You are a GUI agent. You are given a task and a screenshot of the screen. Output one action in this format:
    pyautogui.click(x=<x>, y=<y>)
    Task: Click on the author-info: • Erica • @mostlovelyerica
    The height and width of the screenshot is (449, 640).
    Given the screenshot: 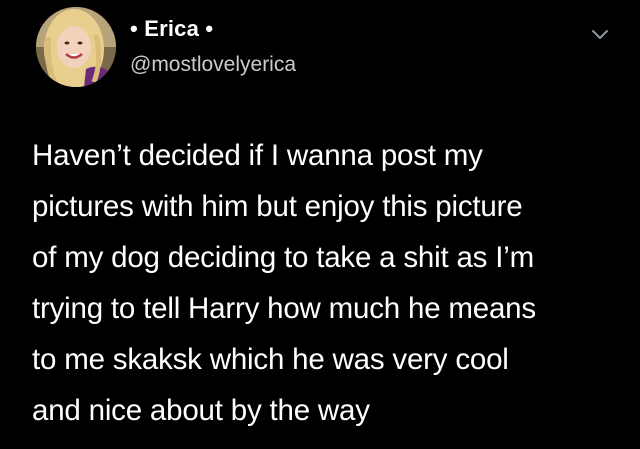 What is the action you would take?
    pyautogui.click(x=213, y=47)
    